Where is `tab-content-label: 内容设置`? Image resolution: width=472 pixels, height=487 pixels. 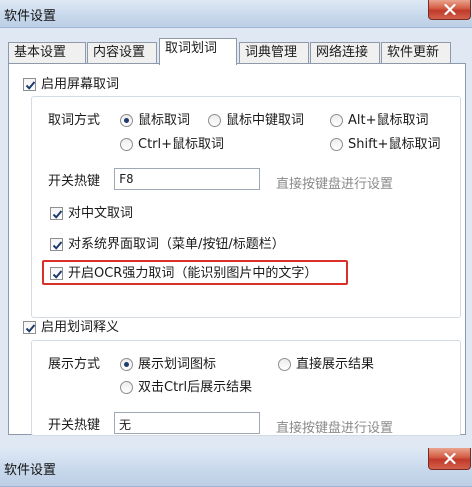
tab-content-label: 内容设置 is located at coordinates (119, 52).